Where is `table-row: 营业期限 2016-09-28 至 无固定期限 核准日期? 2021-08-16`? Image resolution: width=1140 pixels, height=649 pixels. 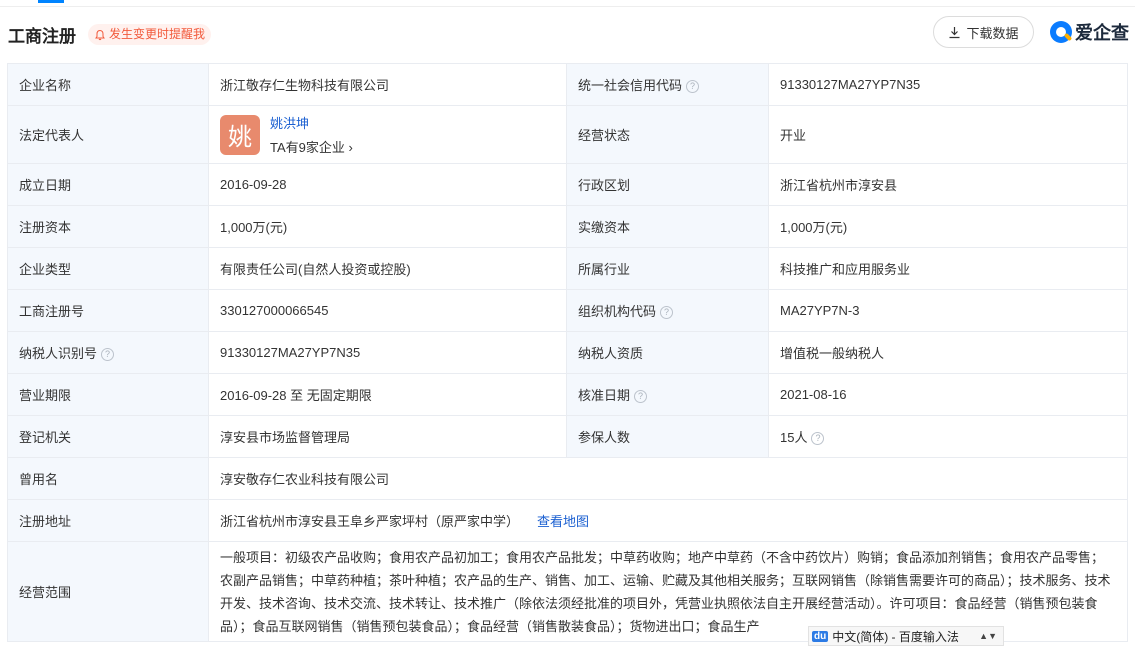 table-row: 营业期限 2016-09-28 至 无固定期限 核准日期? 2021-08-16 is located at coordinates (567, 394).